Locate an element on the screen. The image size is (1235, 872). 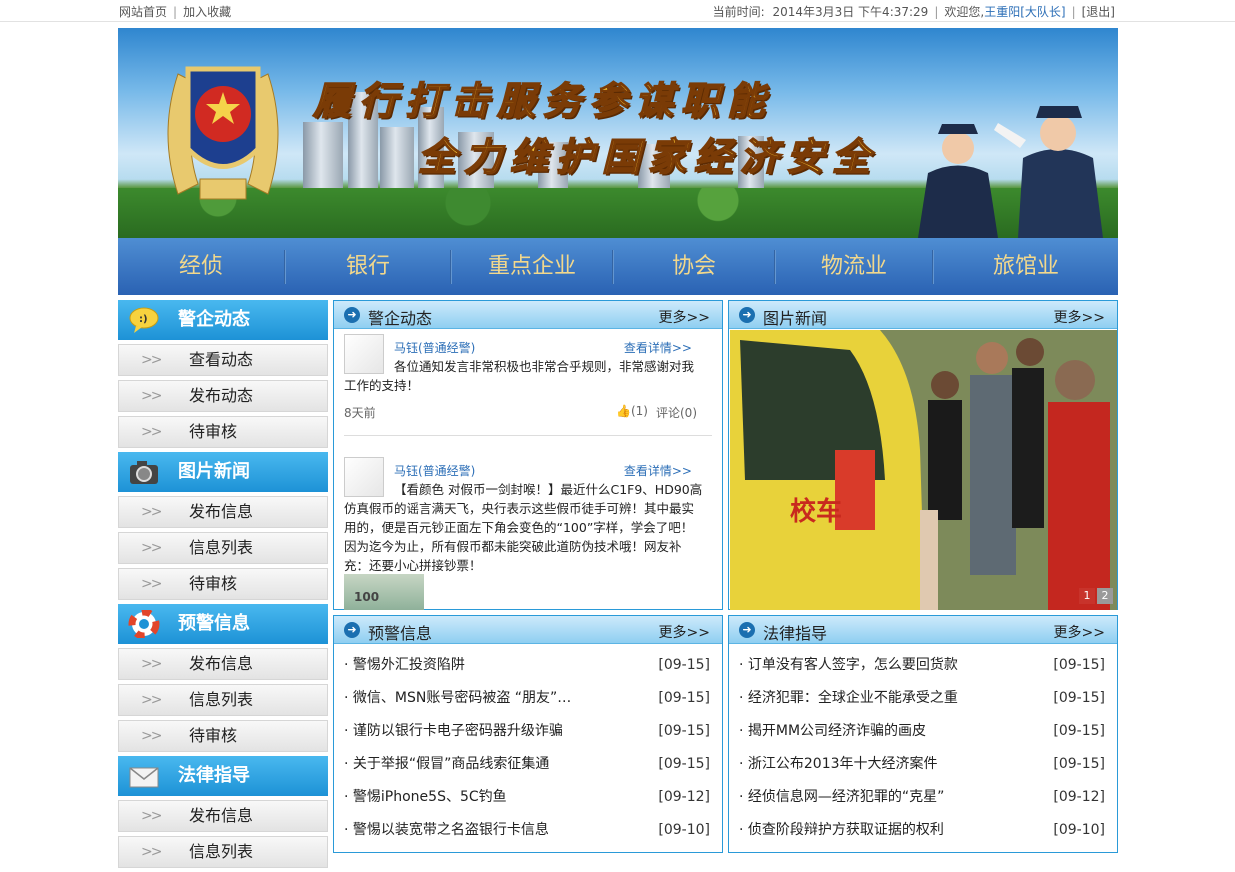
main-nav: 经侦 银行 重点企业 协会 物流业 旅馆业 is located at coordinates (618, 266).